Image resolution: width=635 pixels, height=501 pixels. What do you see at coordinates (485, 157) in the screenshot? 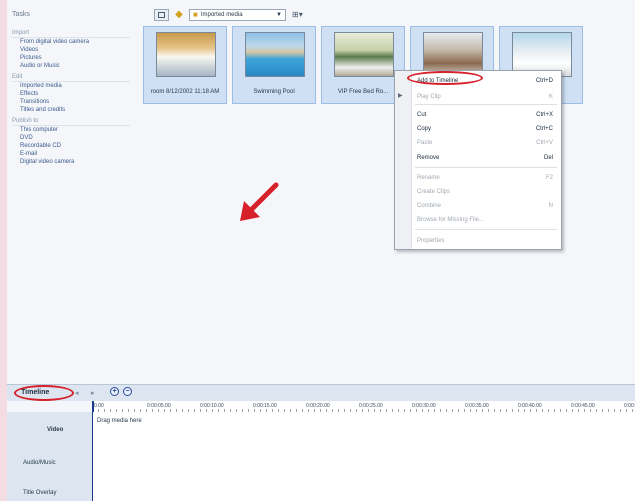
I see `menu-item-remove: Remove Del` at bounding box center [485, 157].